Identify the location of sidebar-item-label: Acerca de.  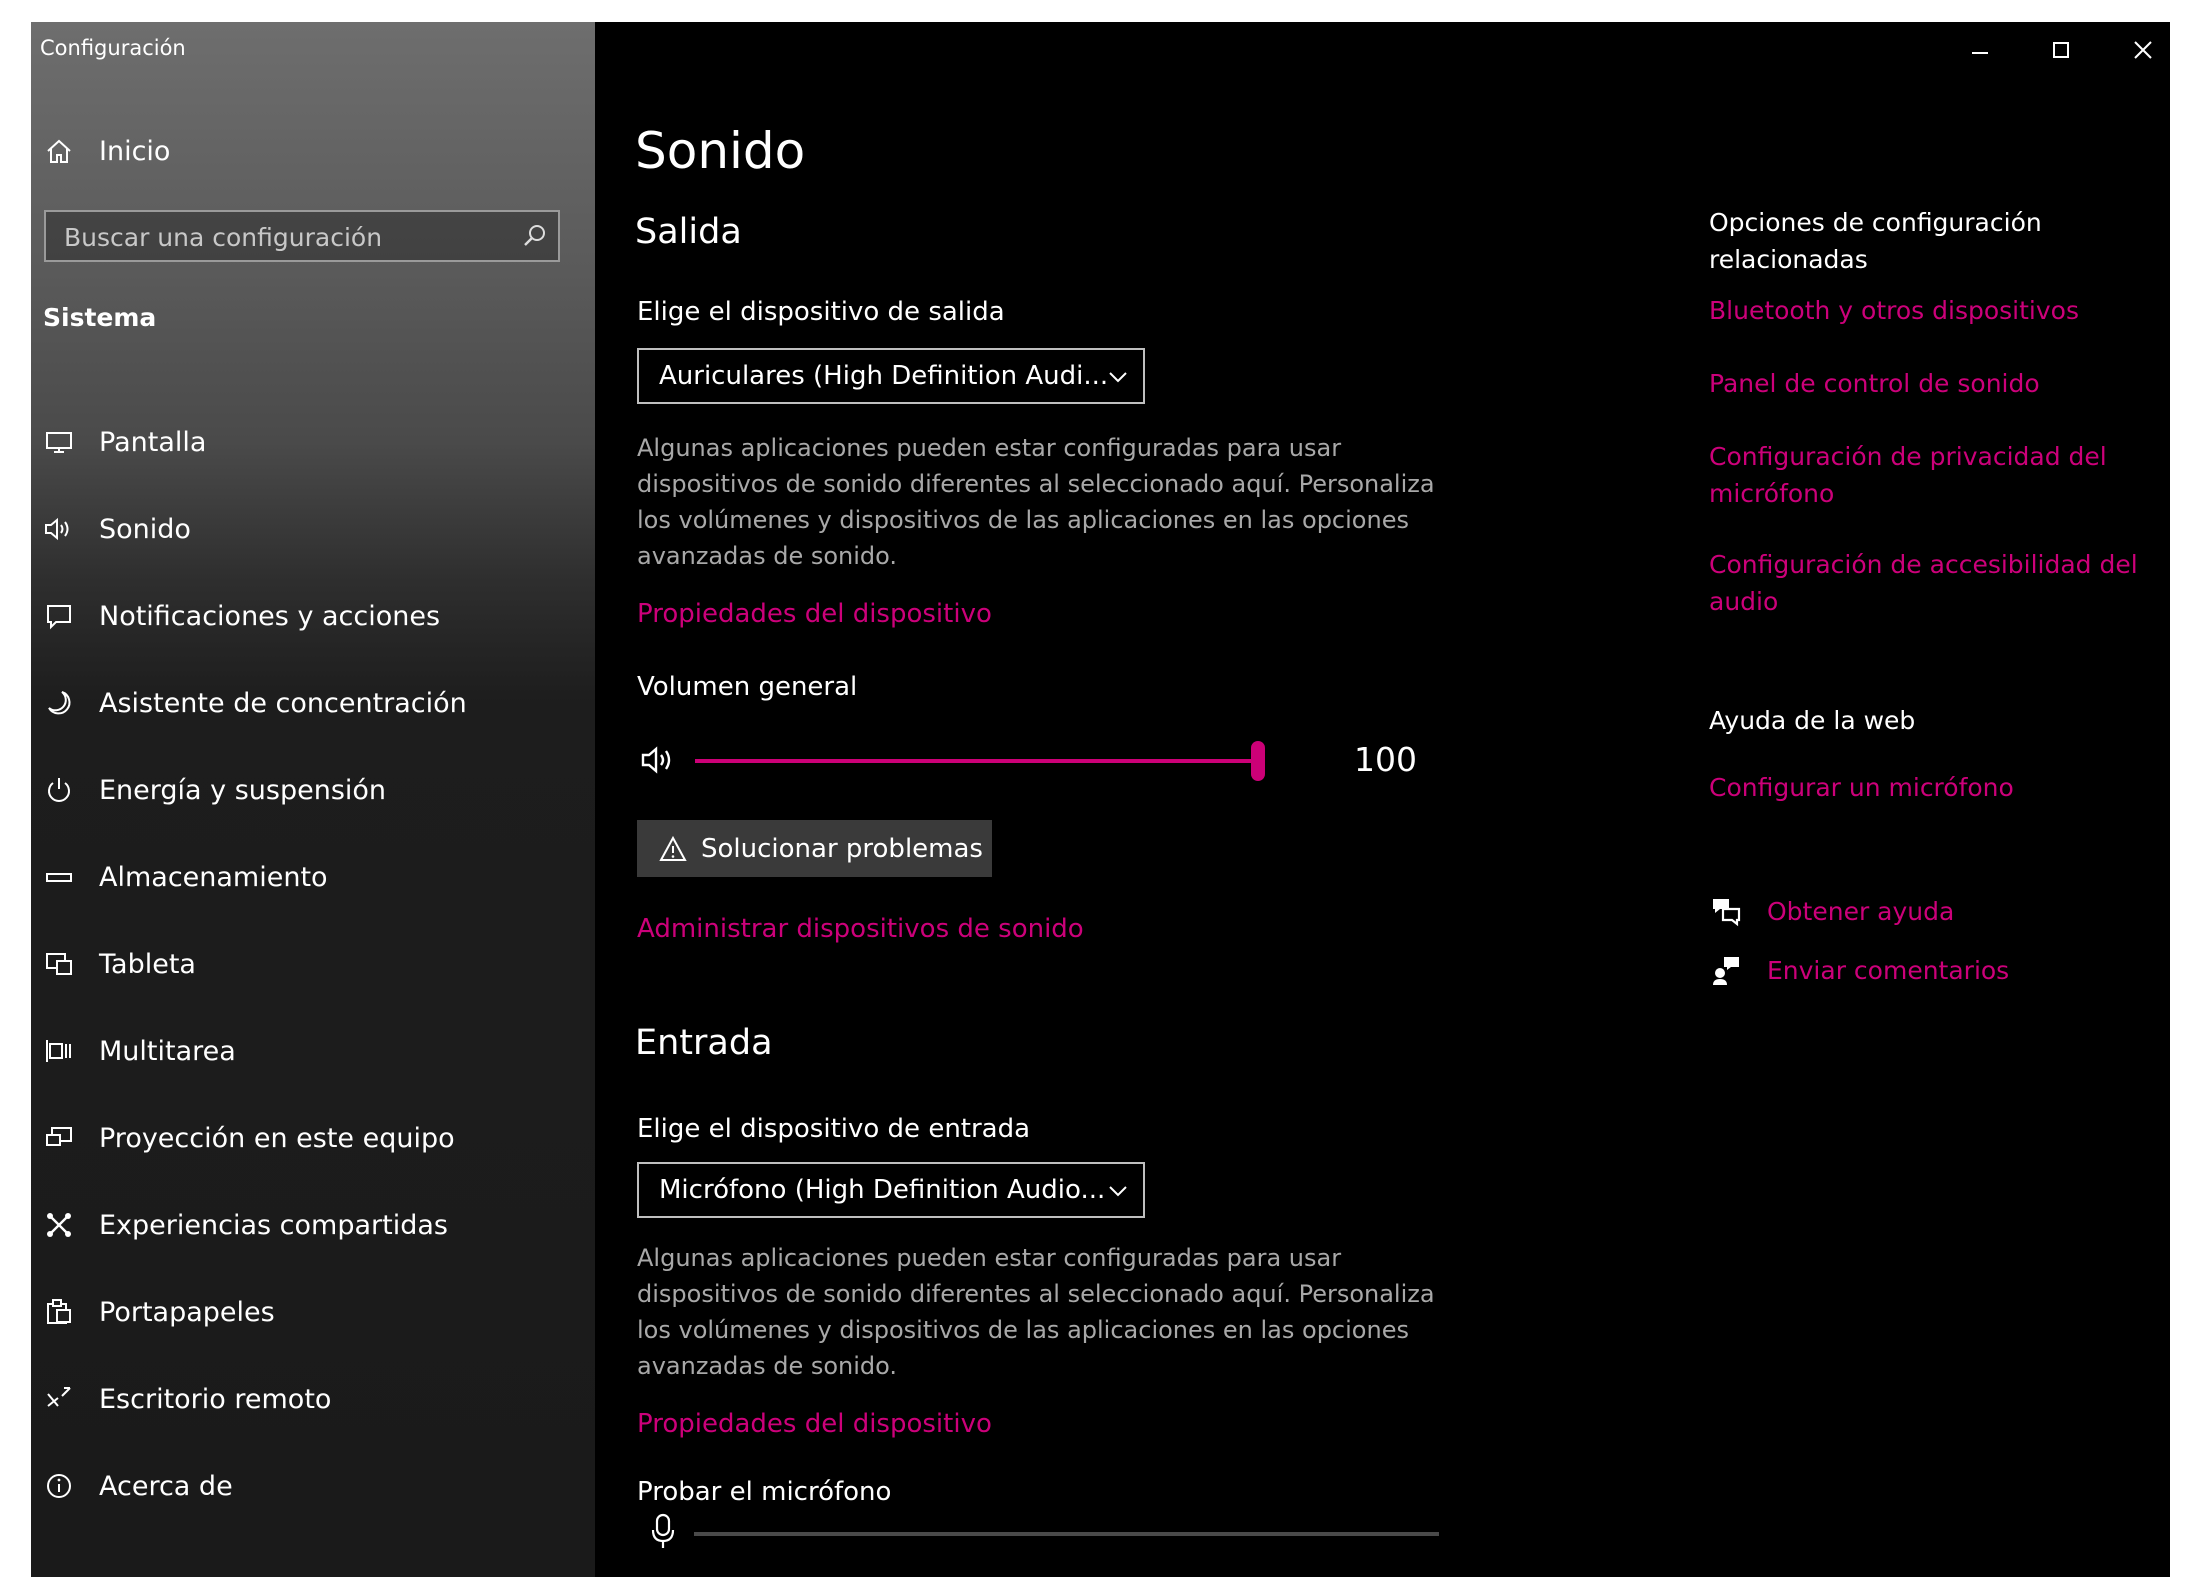
(166, 1486).